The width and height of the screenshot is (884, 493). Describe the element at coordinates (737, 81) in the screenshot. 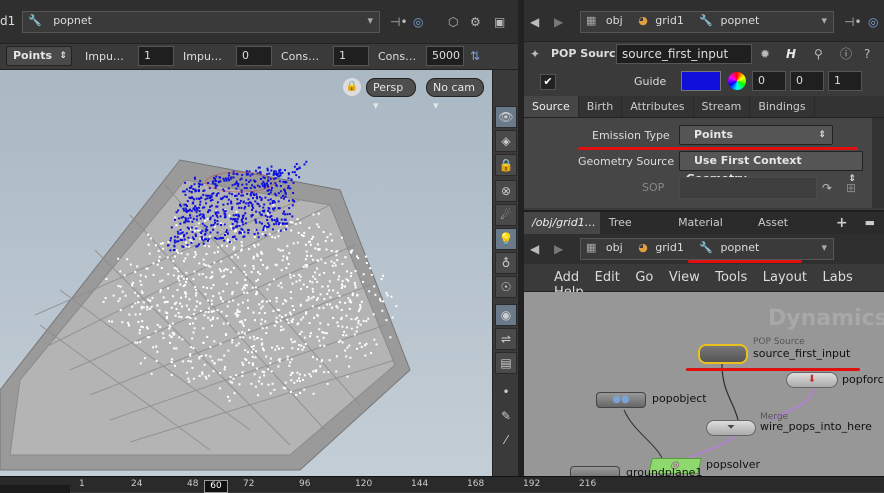

I see `color-wheel-icon` at that location.